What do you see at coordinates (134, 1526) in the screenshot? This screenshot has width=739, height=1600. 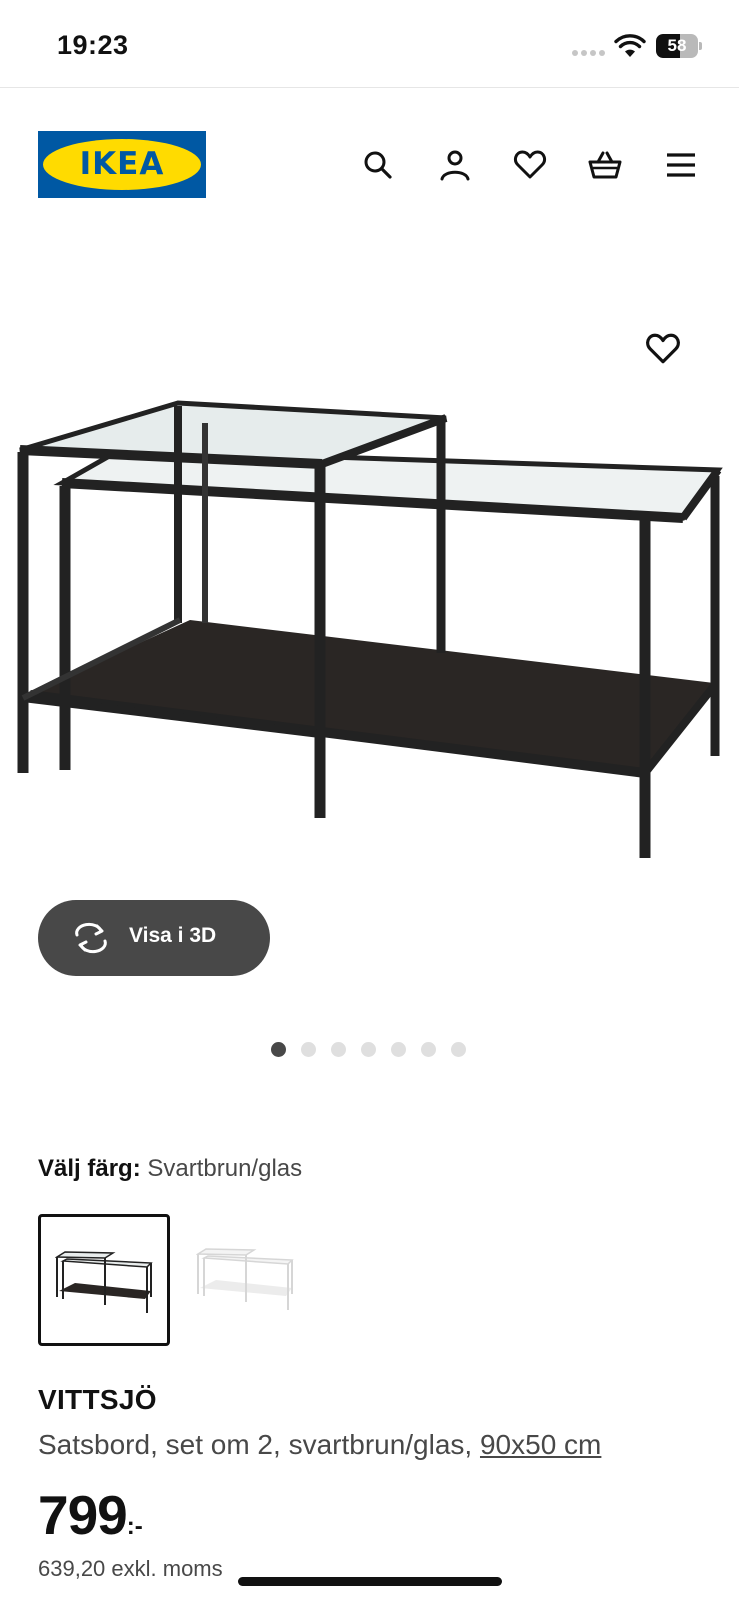 I see `price-currency-suffix: :-` at bounding box center [134, 1526].